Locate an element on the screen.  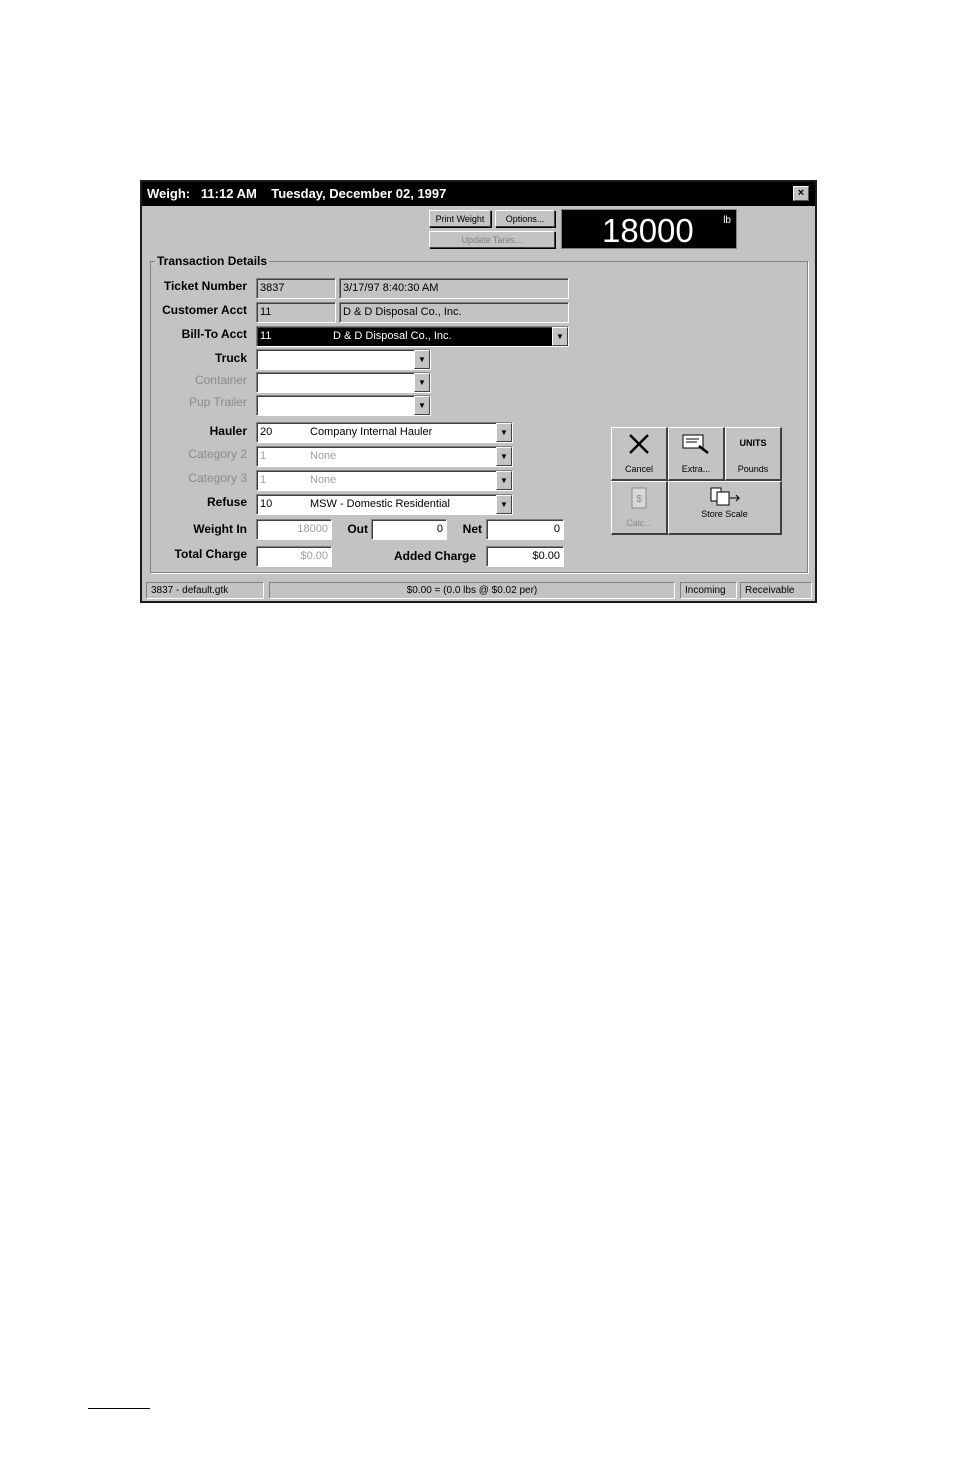
total-charge-field: $0.00 is located at coordinates (294, 556).